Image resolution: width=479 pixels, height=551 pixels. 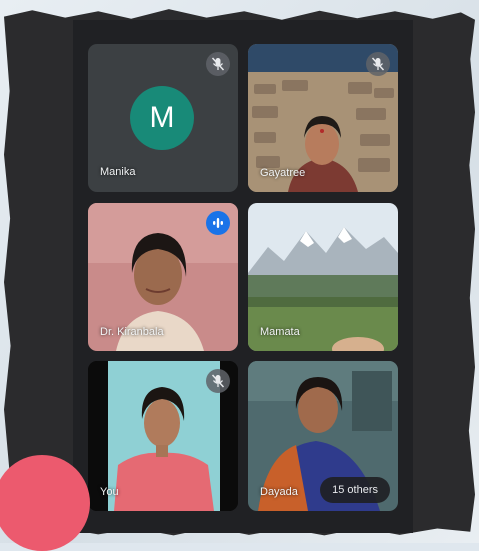 I want to click on participant-tile-dayada: Dayada 15 others, so click(x=323, y=436).